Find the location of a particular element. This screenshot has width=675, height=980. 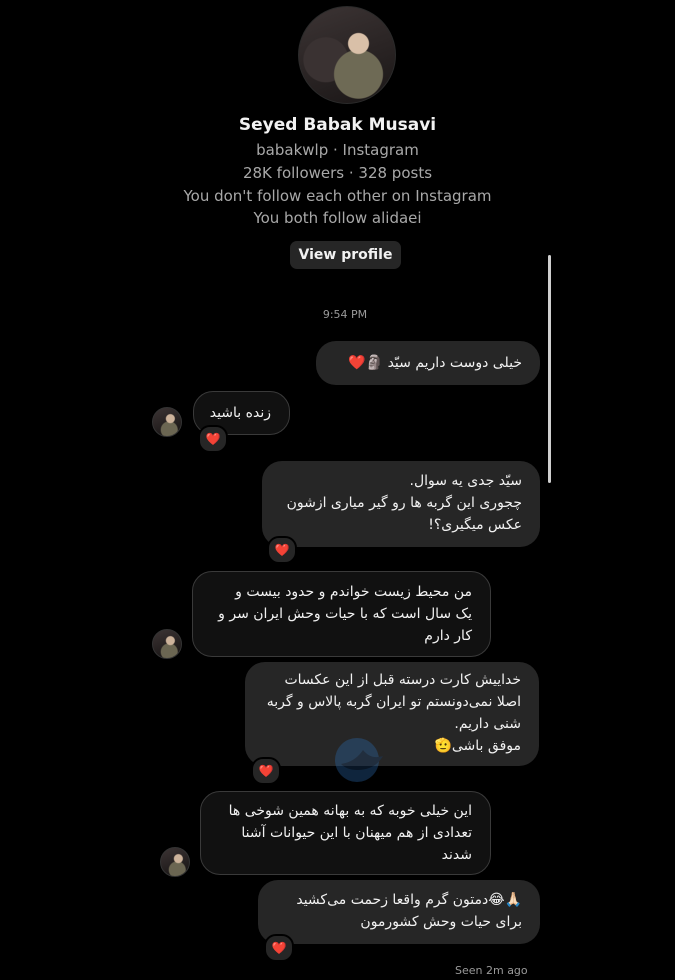

message-text: تعدادی از هم میهنان با این حیوانات آشنا is located at coordinates (356, 833).